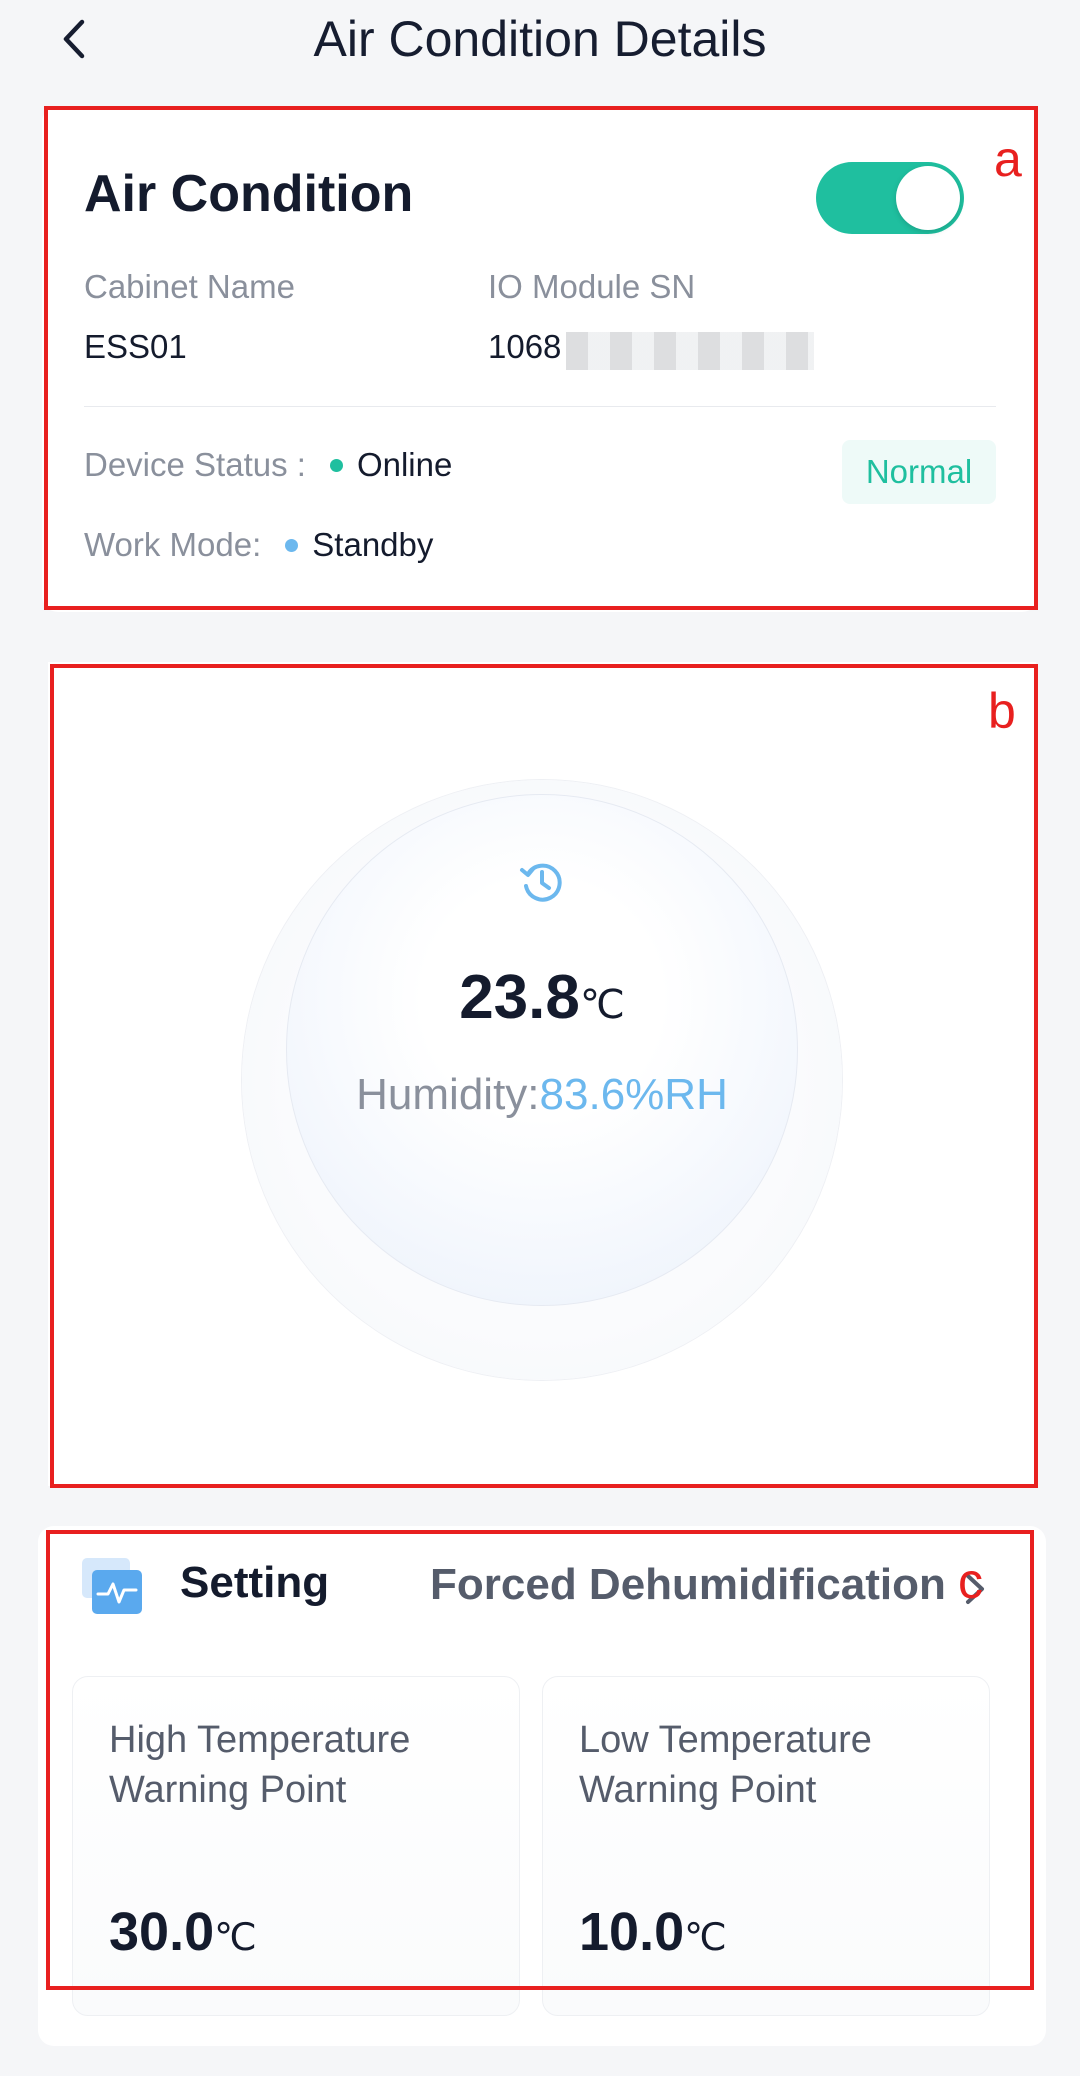 Image resolution: width=1080 pixels, height=2076 pixels. I want to click on setting-icon, so click(112, 1586).